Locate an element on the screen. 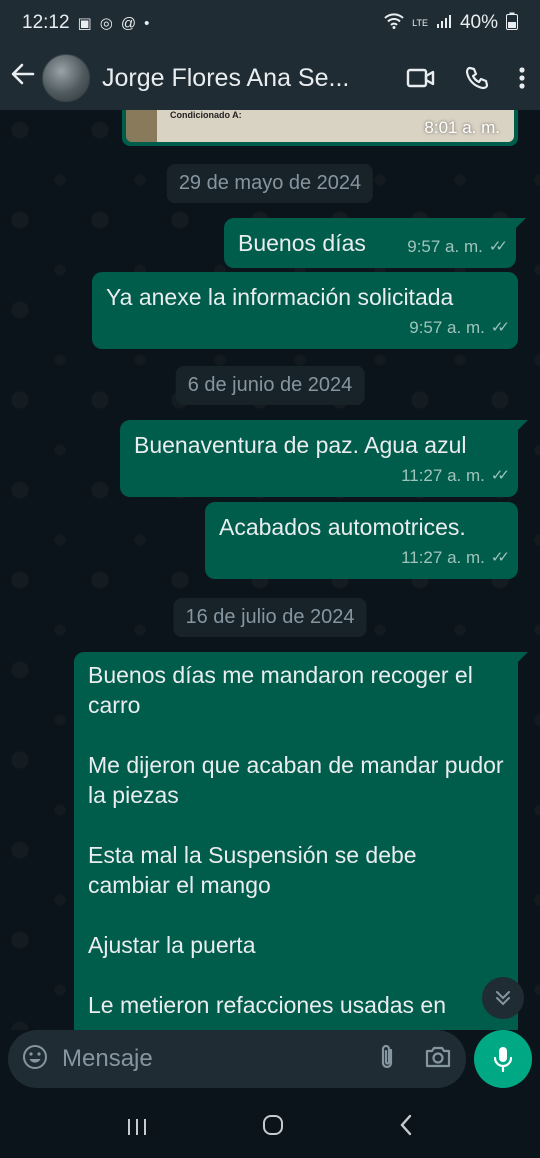 This screenshot has width=540, height=1158. lte-label: LTE is located at coordinates (420, 22).